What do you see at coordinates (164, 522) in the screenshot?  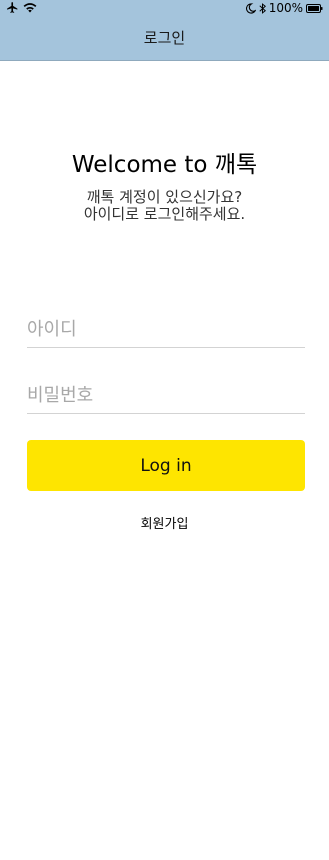 I see `signup-link: 회원가입` at bounding box center [164, 522].